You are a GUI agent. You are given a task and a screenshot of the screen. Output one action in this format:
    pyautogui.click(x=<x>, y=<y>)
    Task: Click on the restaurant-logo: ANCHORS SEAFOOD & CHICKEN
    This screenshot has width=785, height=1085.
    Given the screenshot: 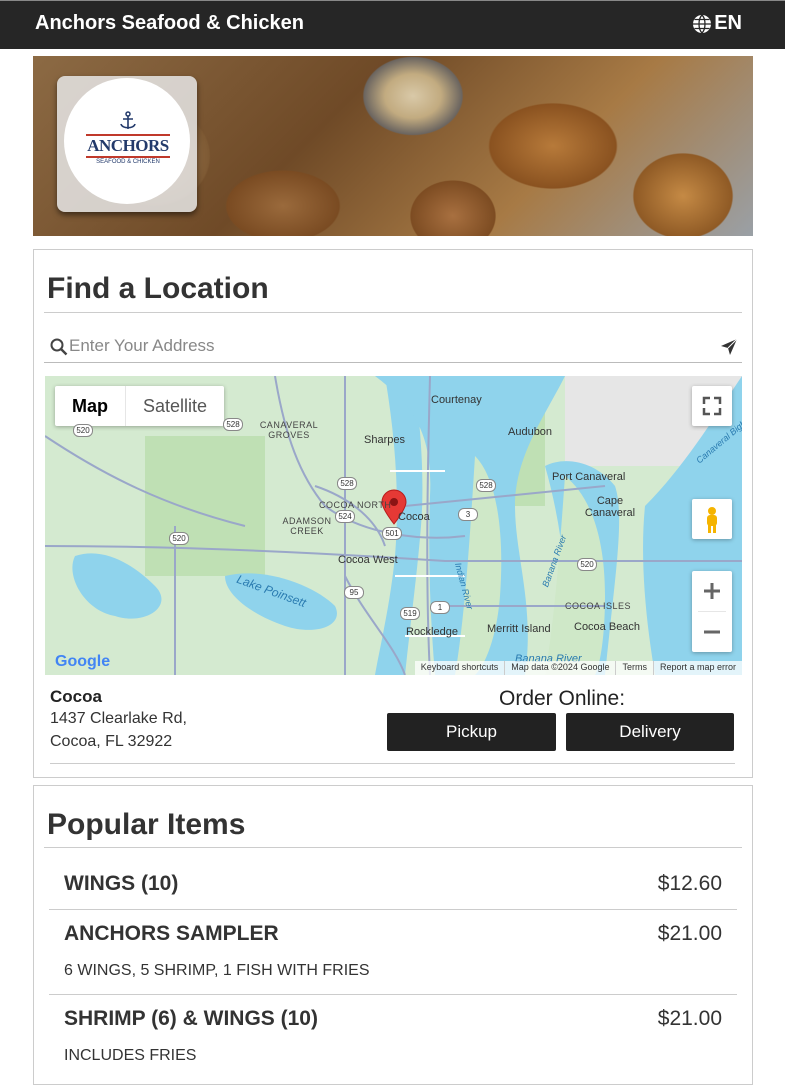 What is the action you would take?
    pyautogui.click(x=127, y=144)
    